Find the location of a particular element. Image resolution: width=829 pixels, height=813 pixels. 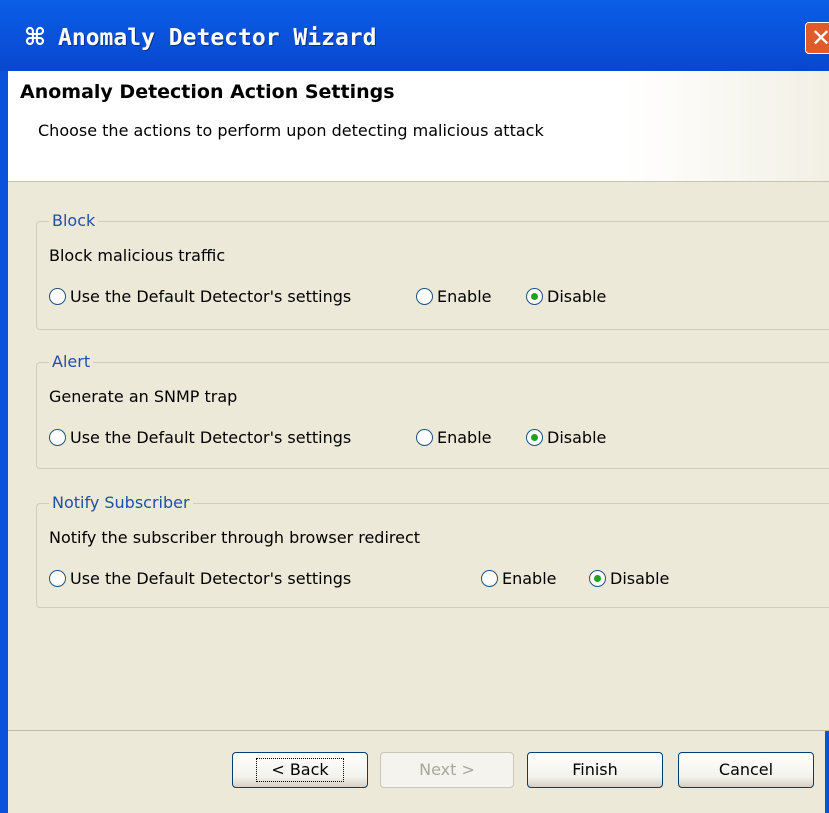

alert-disable-radio: Disable is located at coordinates (566, 437).